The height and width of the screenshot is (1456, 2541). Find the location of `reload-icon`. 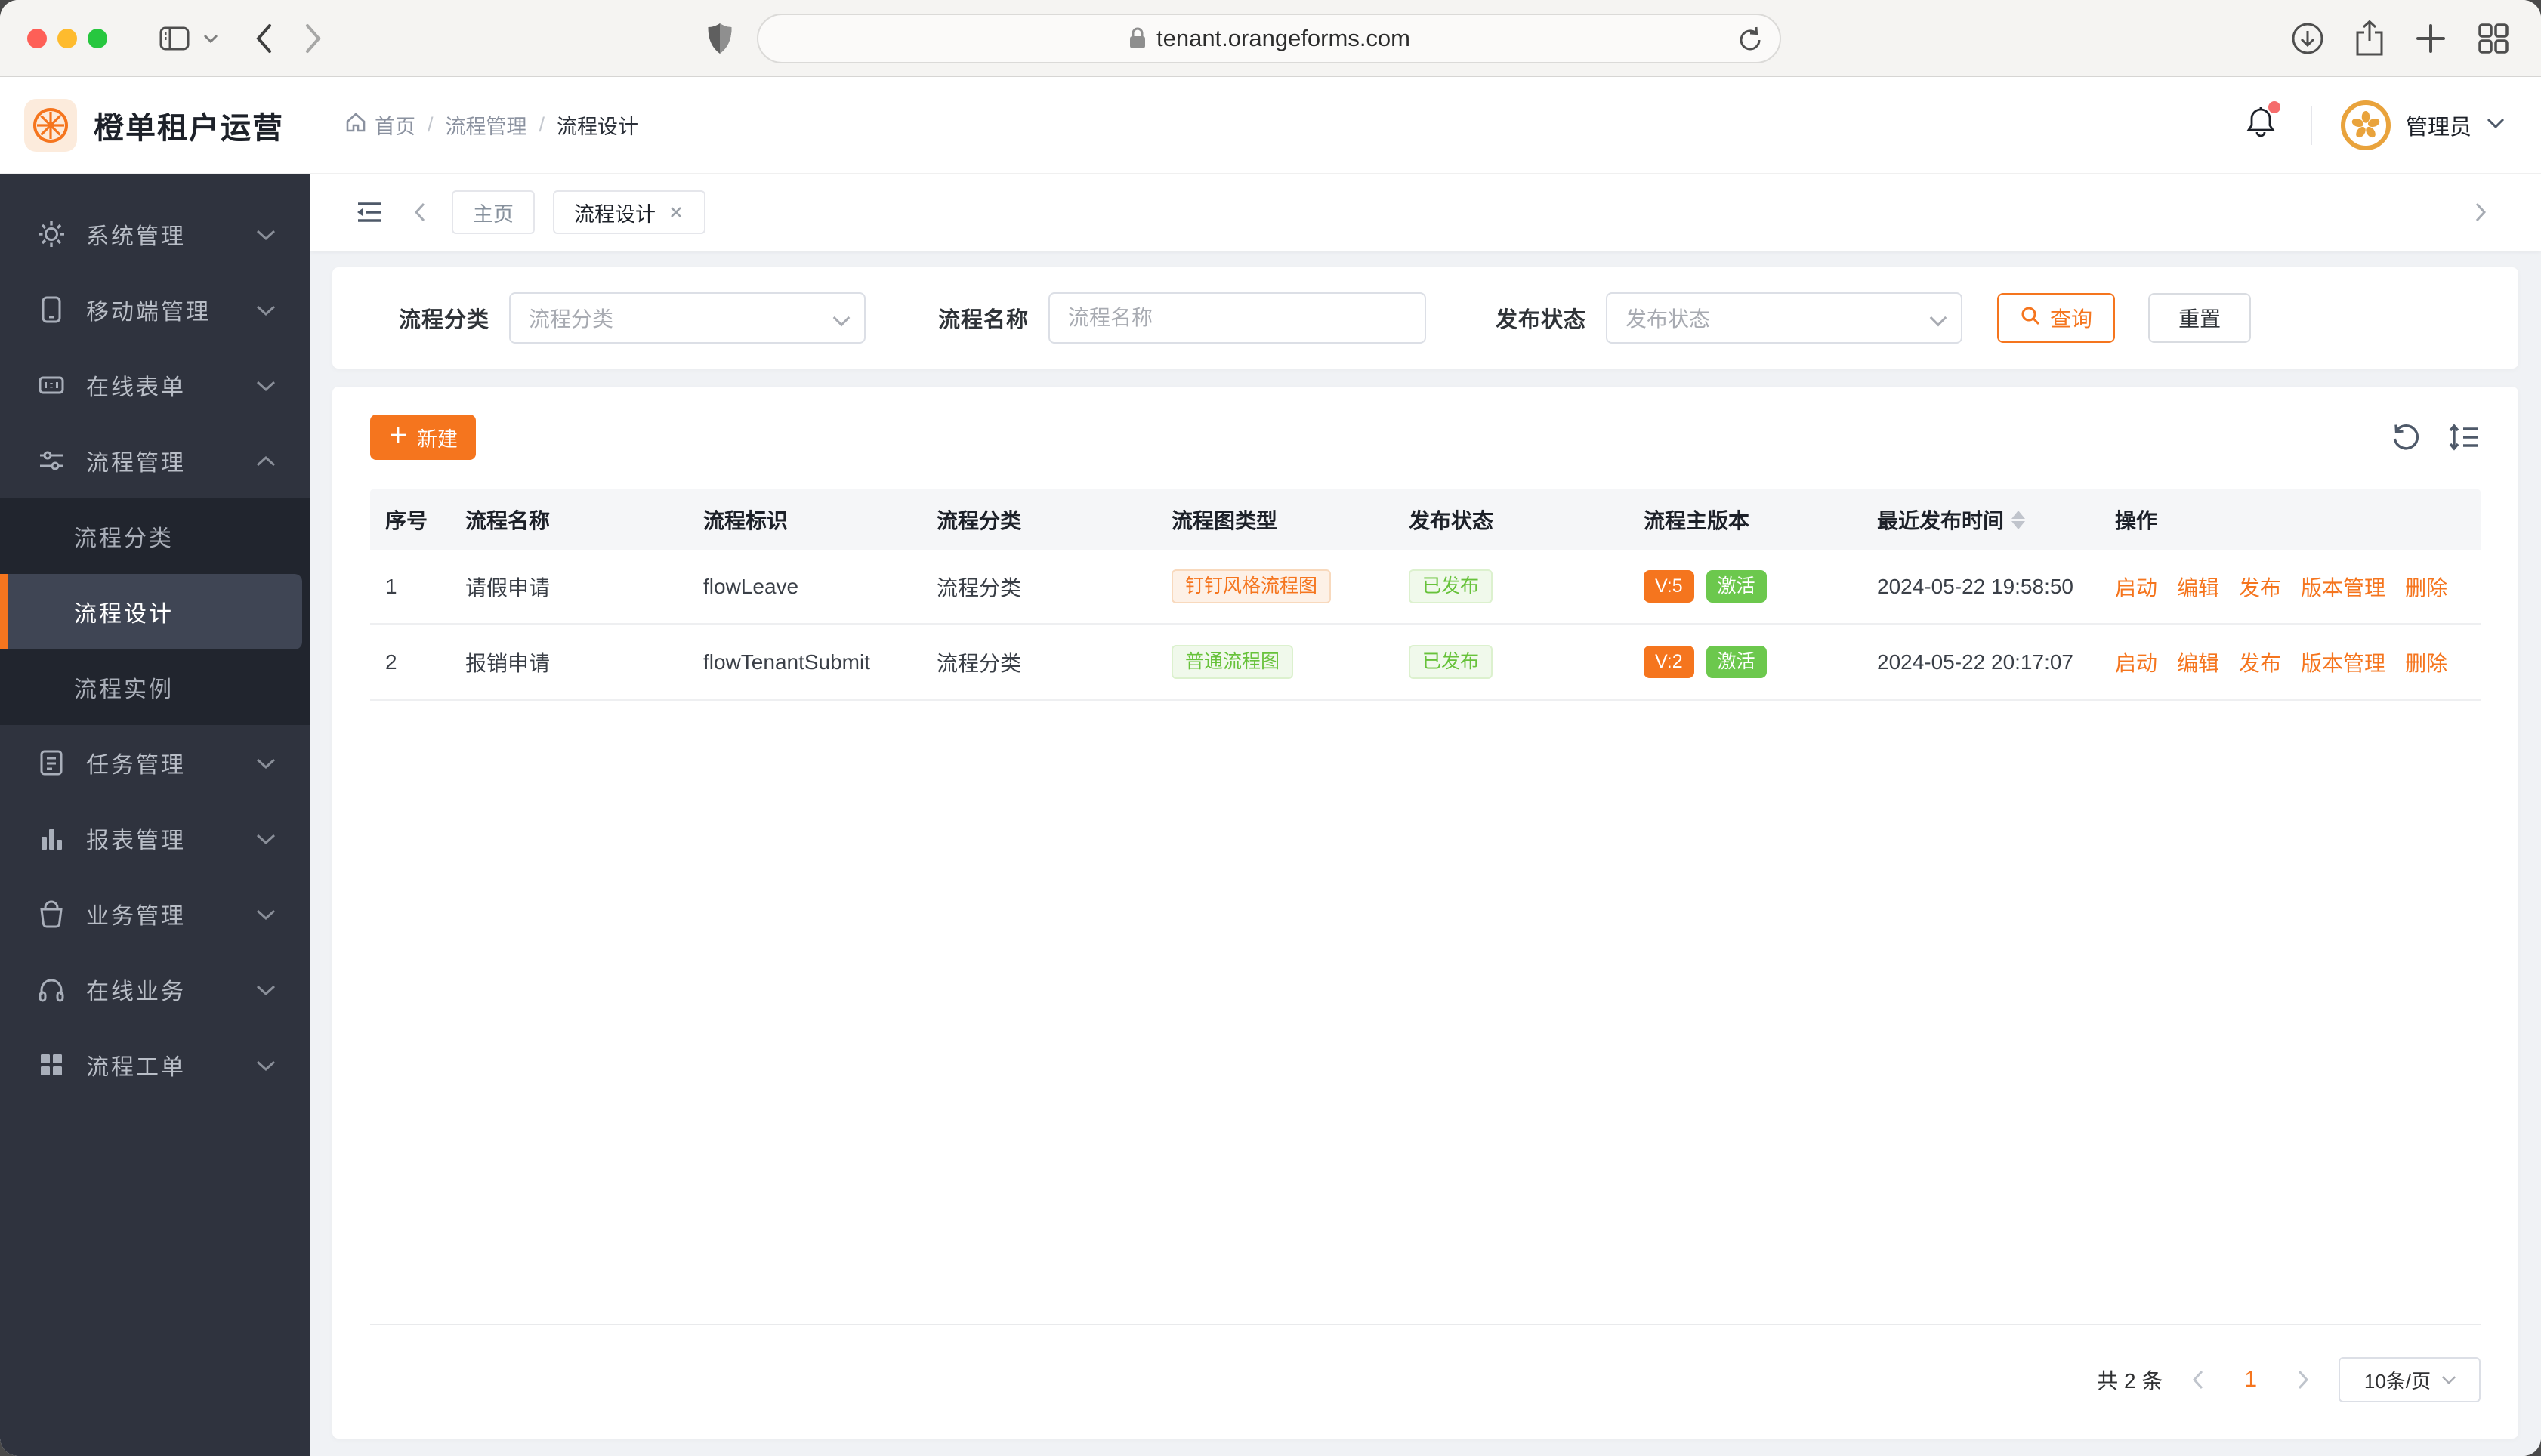

reload-icon is located at coordinates (1750, 40).